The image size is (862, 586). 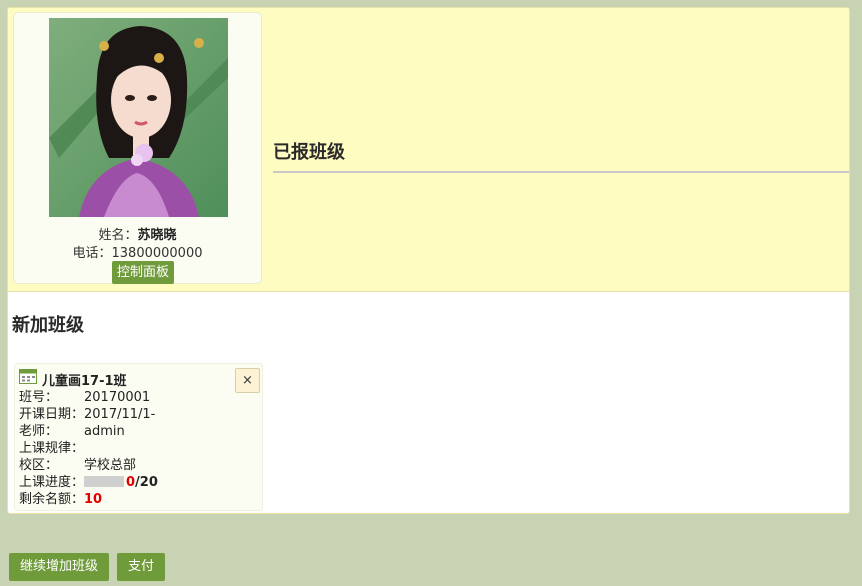 What do you see at coordinates (143, 272) in the screenshot?
I see `control-panel-button: 控制面板` at bounding box center [143, 272].